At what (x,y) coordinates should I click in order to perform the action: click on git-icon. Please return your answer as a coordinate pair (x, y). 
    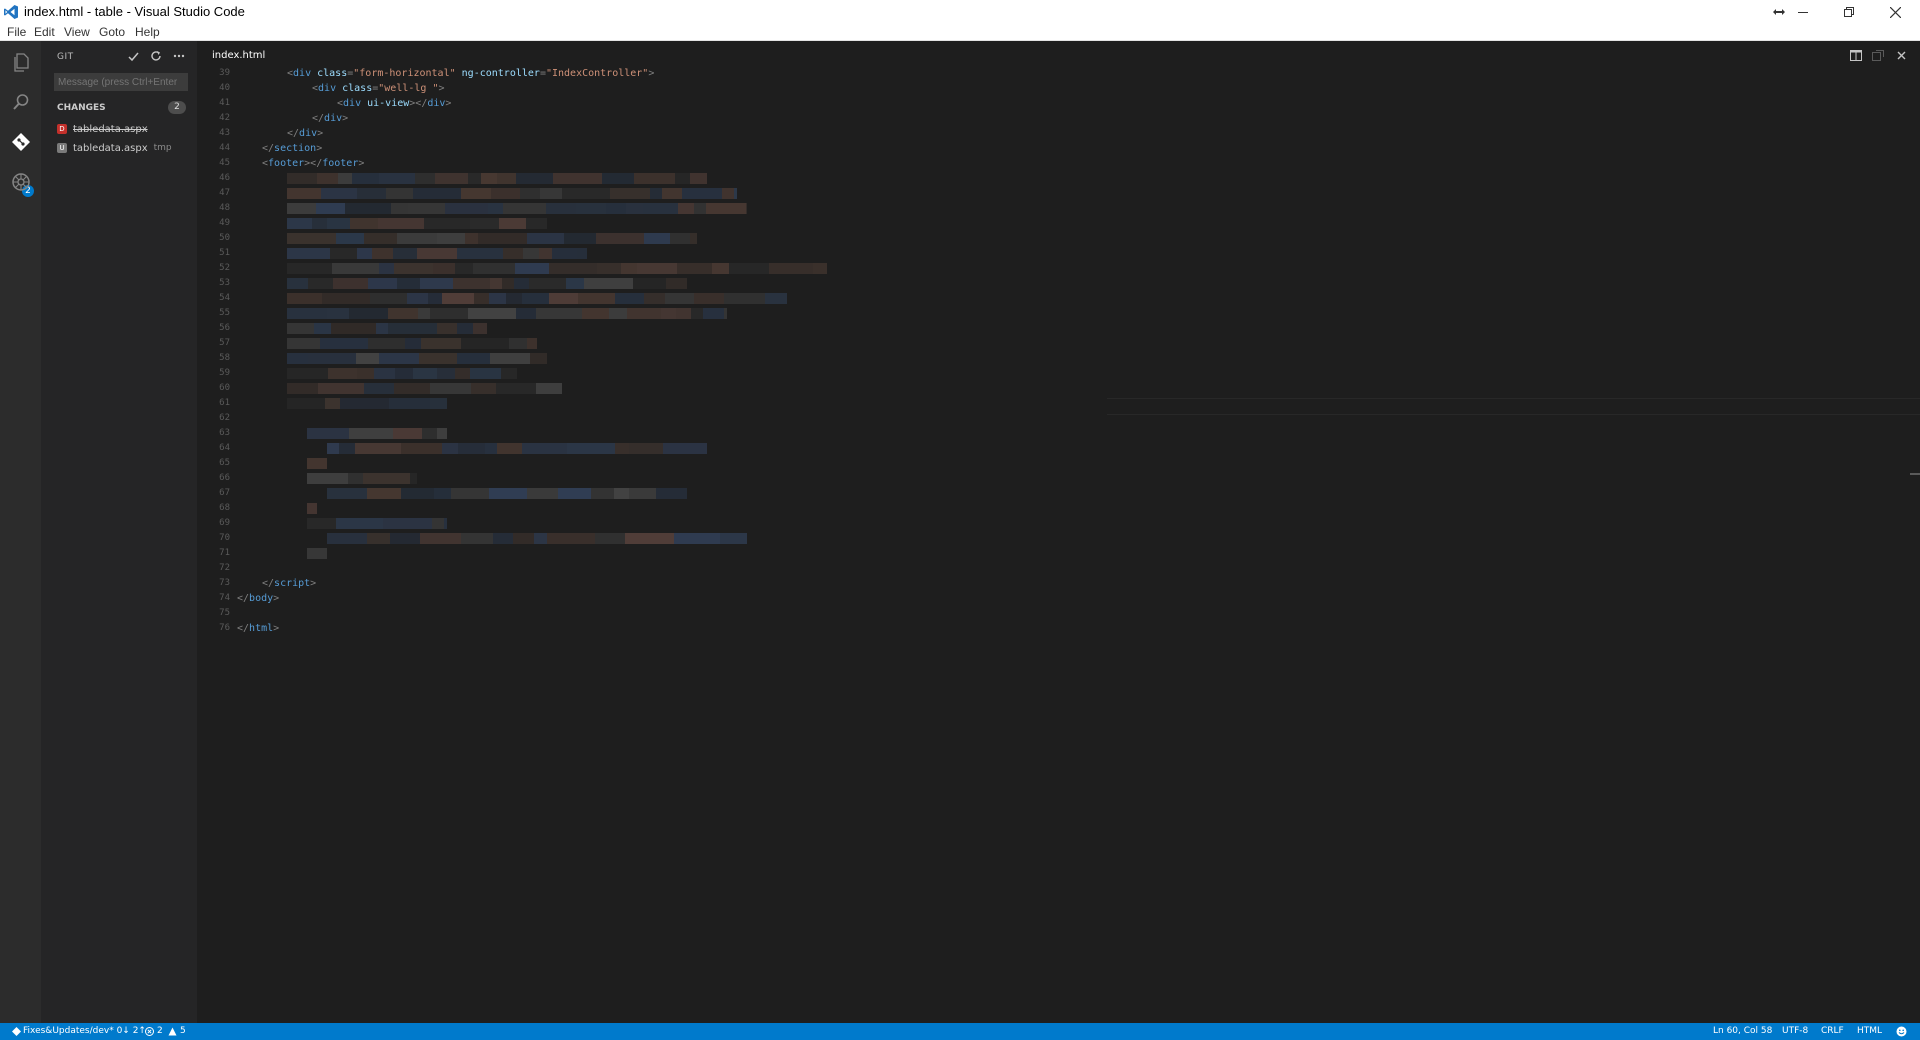
    Looking at the image, I should click on (21, 142).